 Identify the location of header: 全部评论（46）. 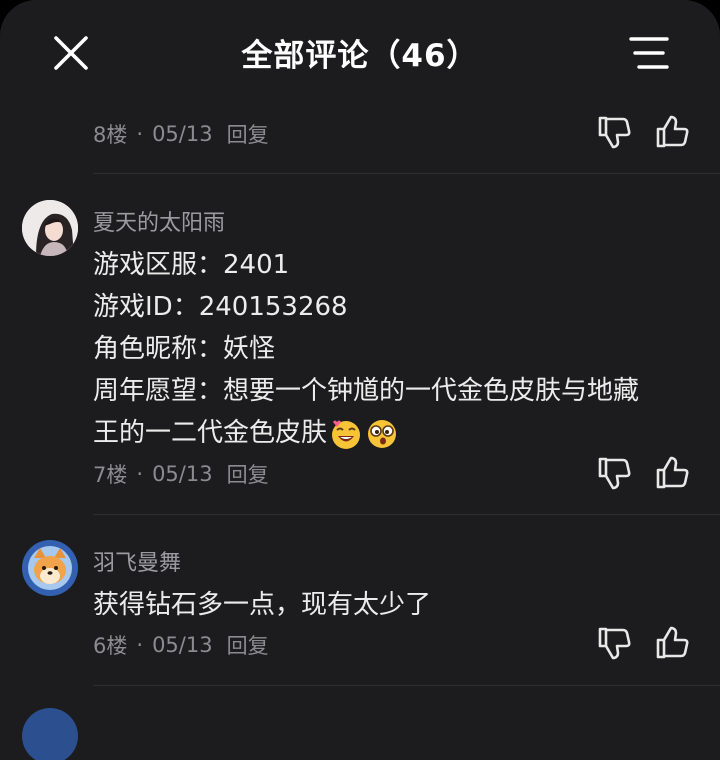
(360, 52).